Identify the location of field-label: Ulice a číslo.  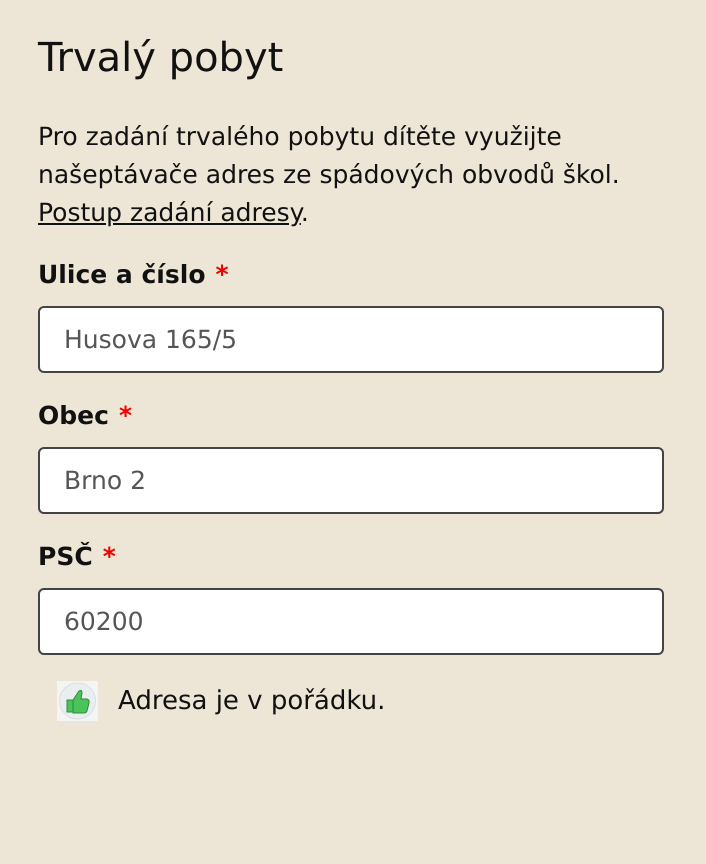
(122, 275).